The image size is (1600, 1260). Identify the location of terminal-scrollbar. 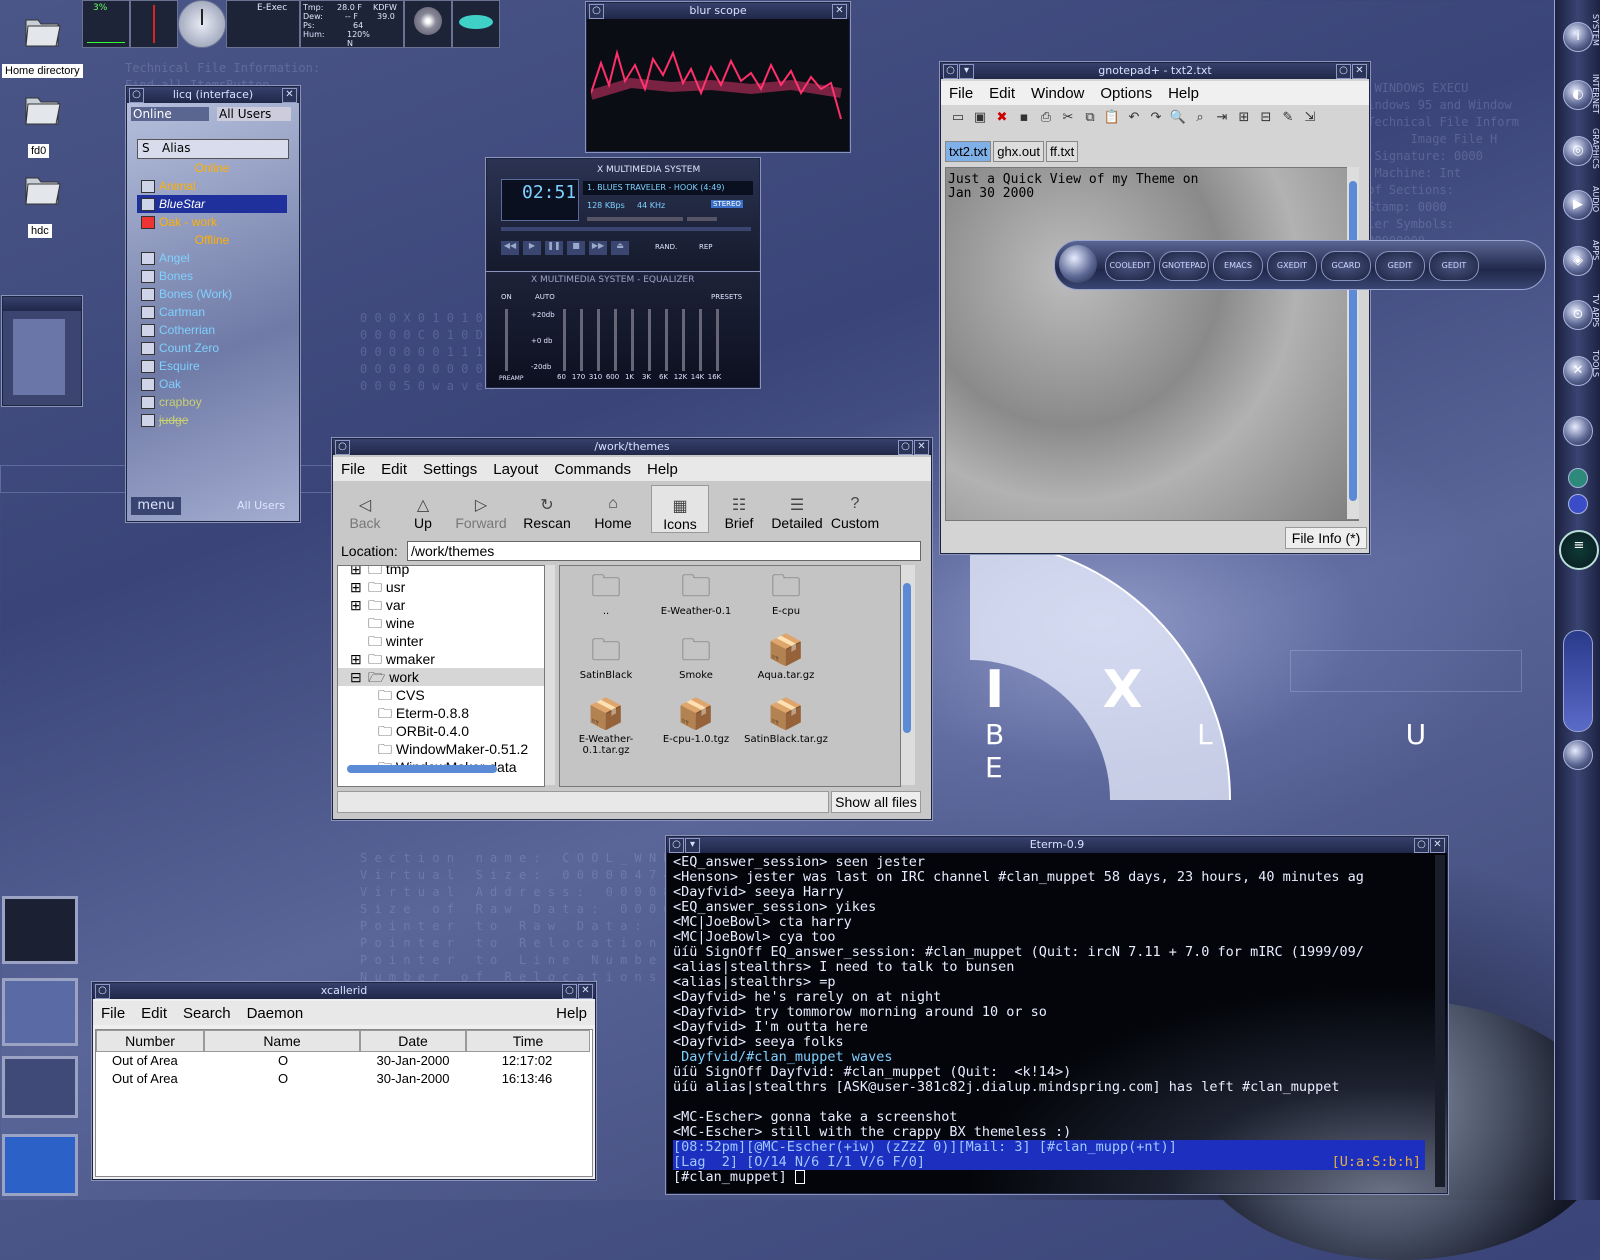
(1440, 1021).